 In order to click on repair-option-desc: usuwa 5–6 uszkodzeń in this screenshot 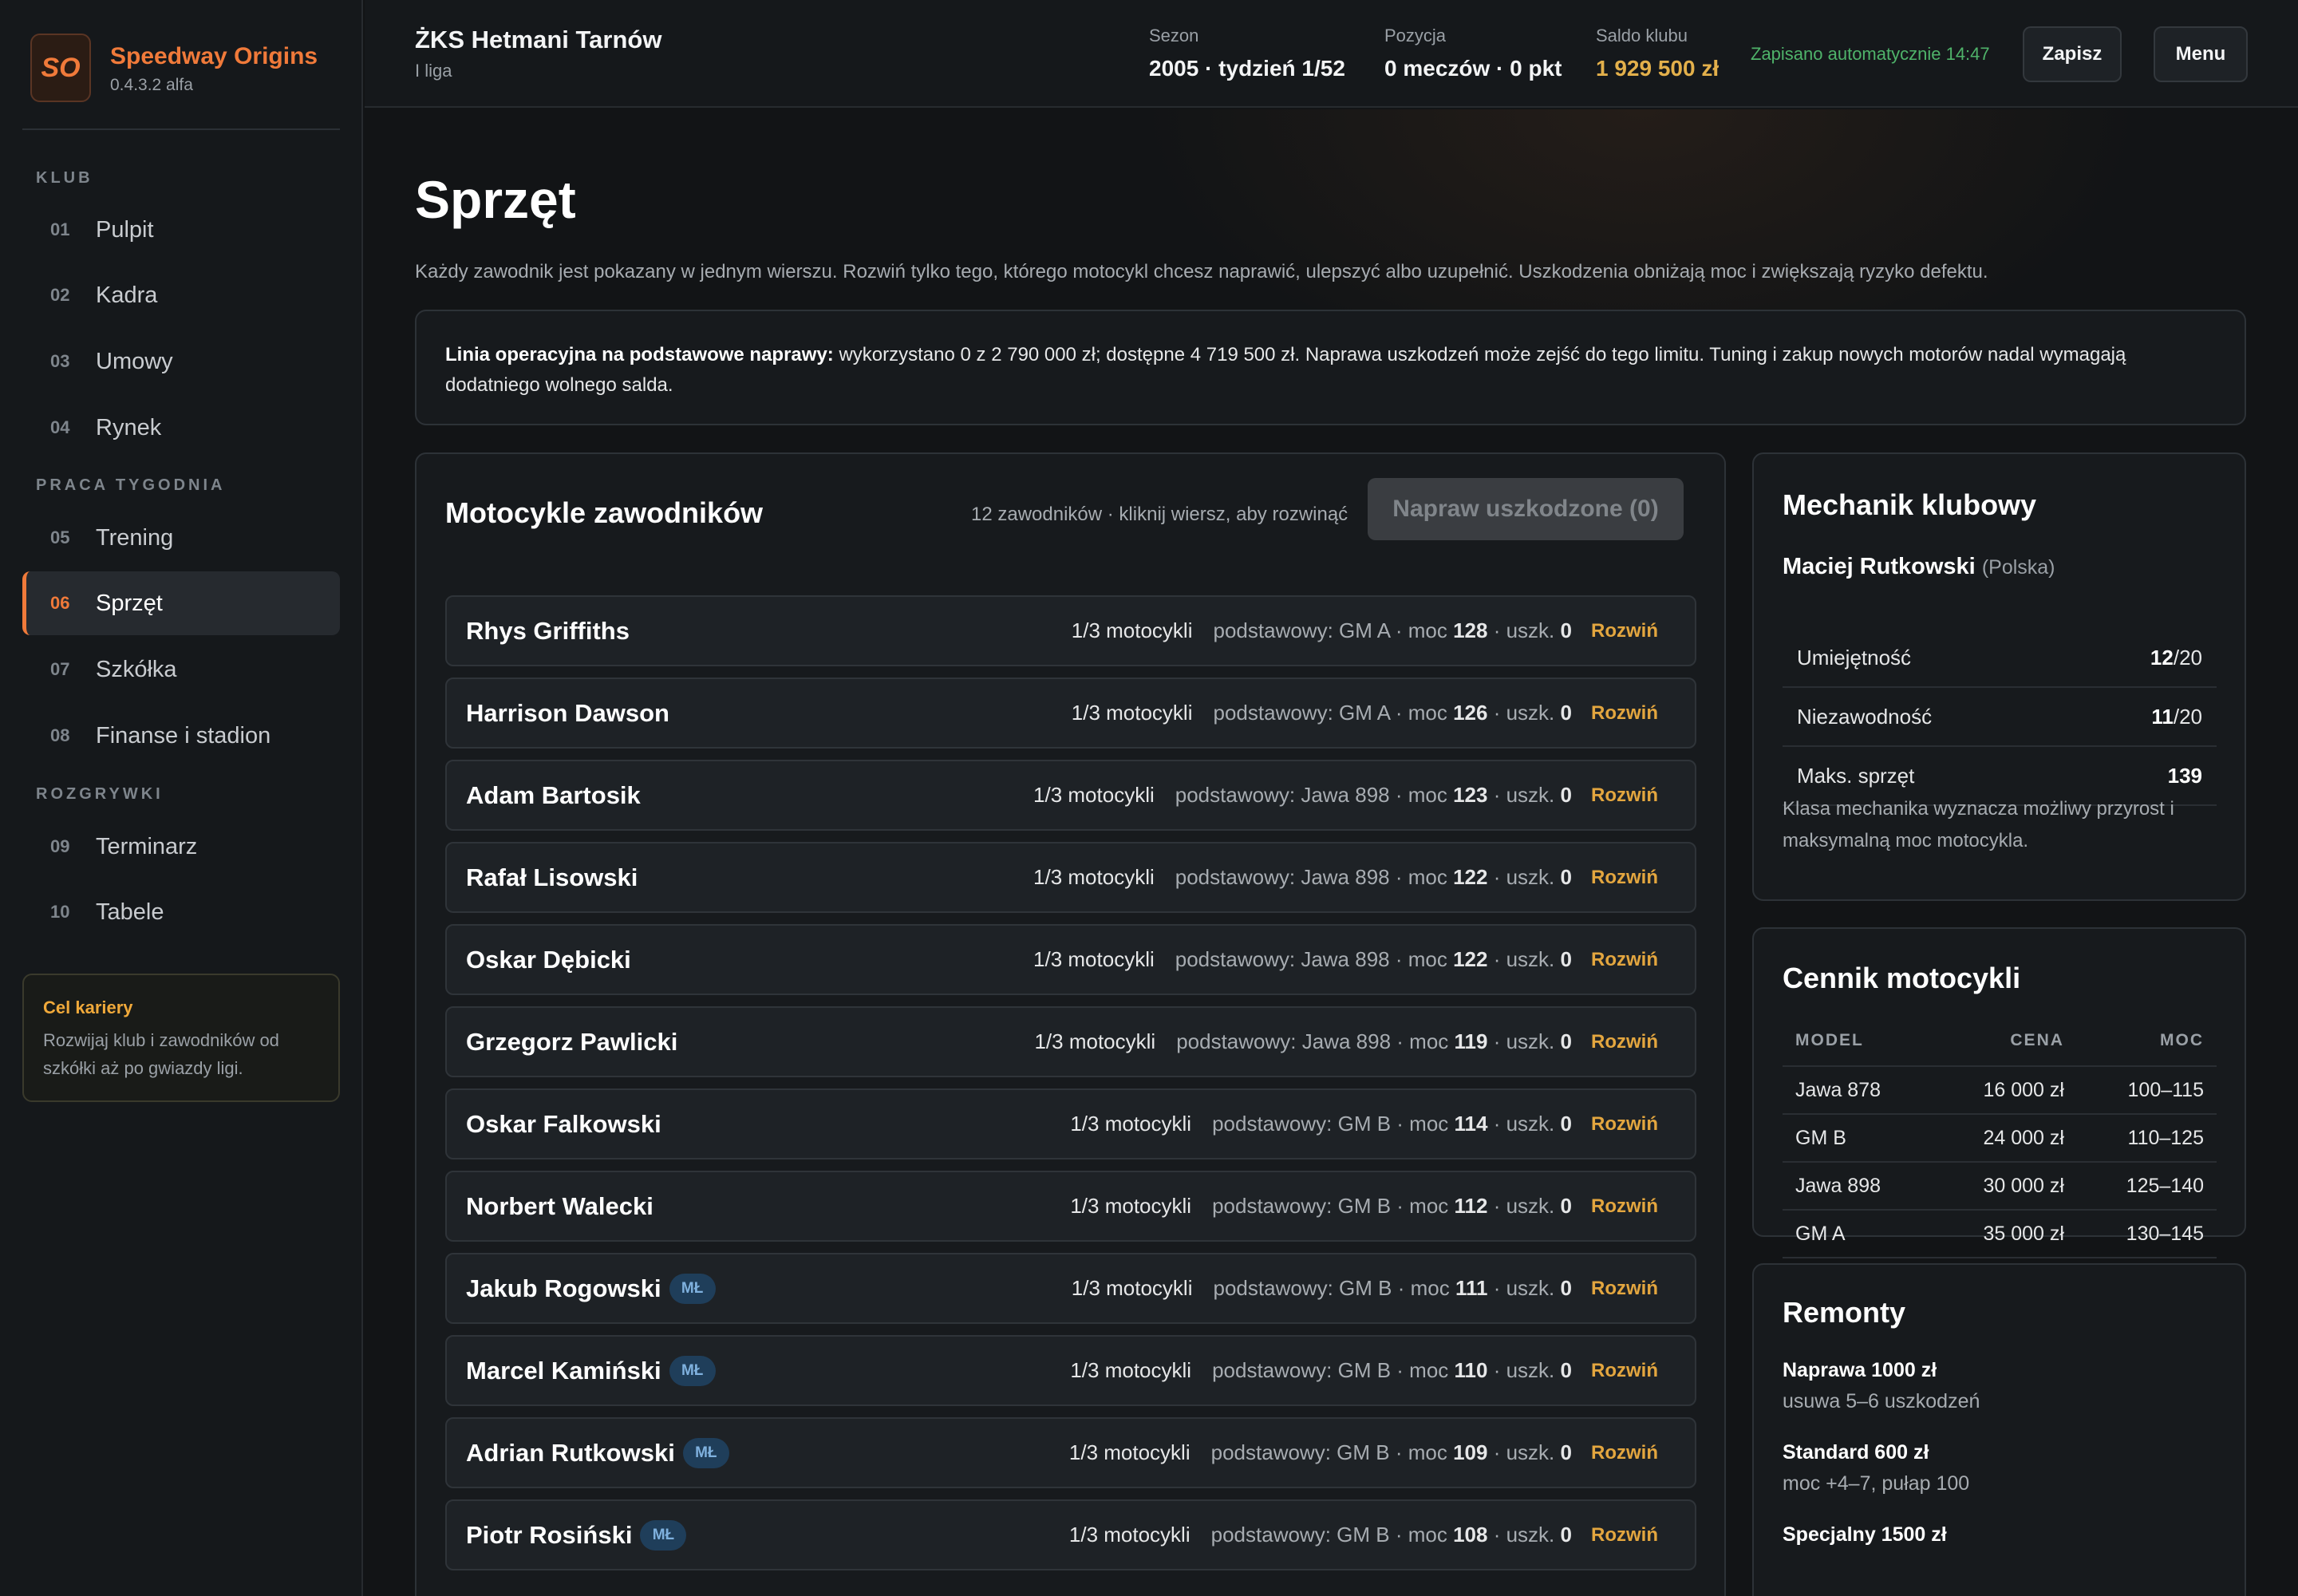, I will do `click(1882, 1401)`.